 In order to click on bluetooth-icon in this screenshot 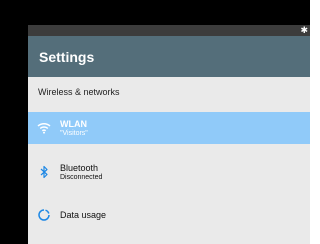, I will do `click(44, 172)`.